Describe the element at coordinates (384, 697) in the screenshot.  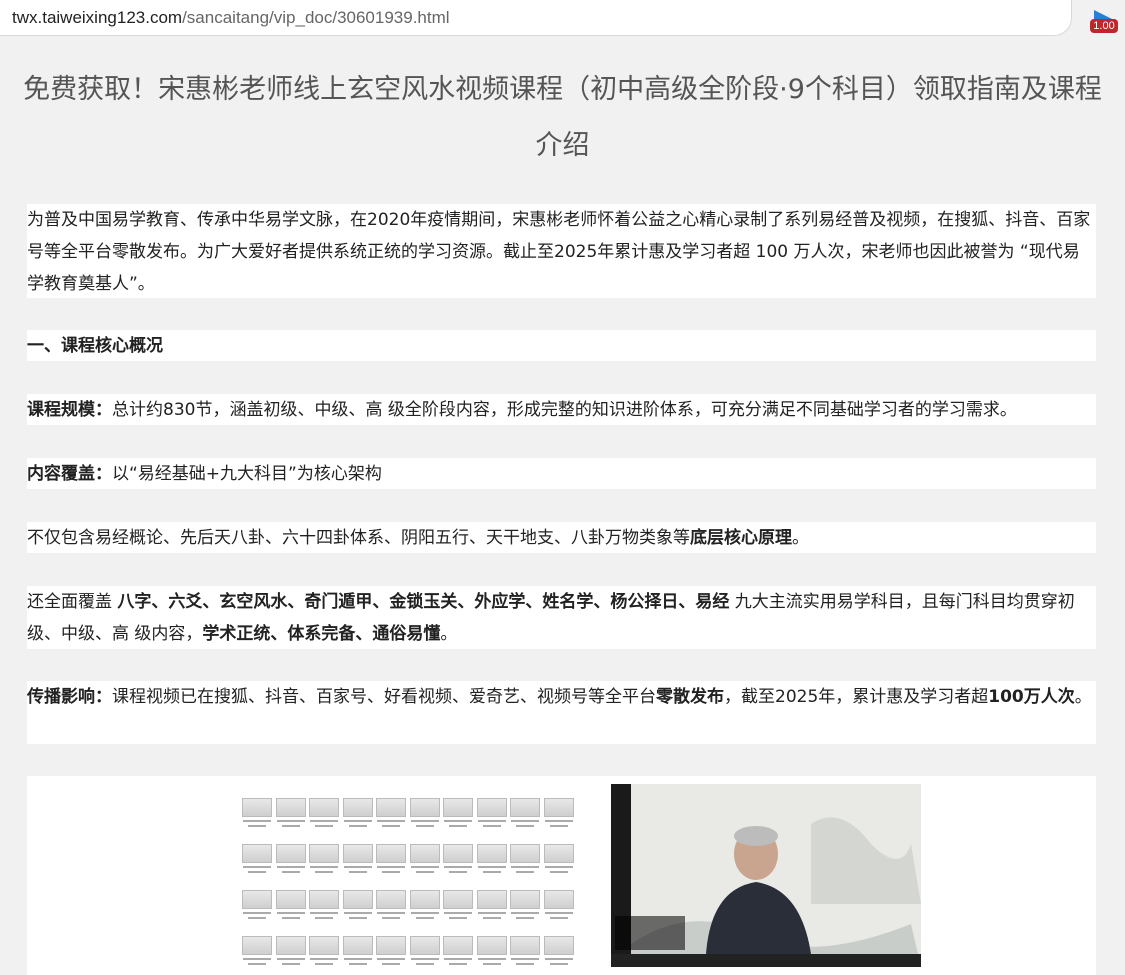
I see `impact-text: 课程视频已在搜狐、抖音、百家号、好看视频、爱奇艺、视频号等全平台` at that location.